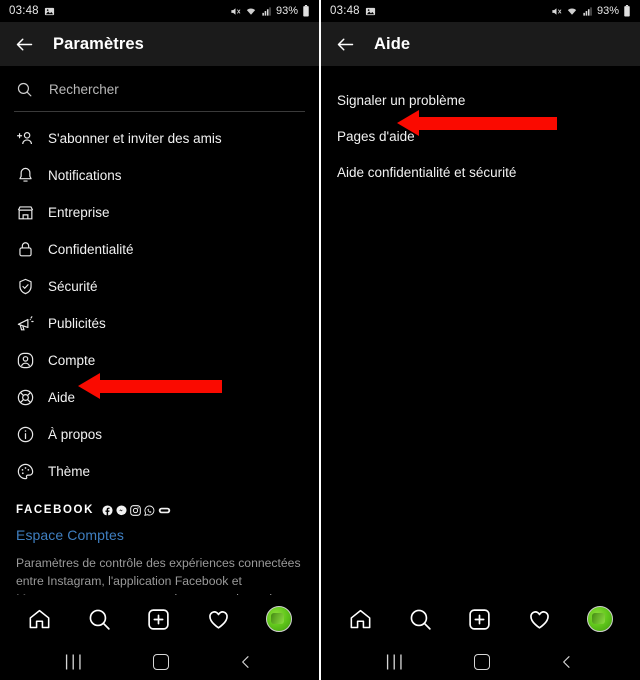 This screenshot has height=680, width=640. Describe the element at coordinates (480, 100) in the screenshot. I see `help-item-report-problem: Signaler un problème` at that location.